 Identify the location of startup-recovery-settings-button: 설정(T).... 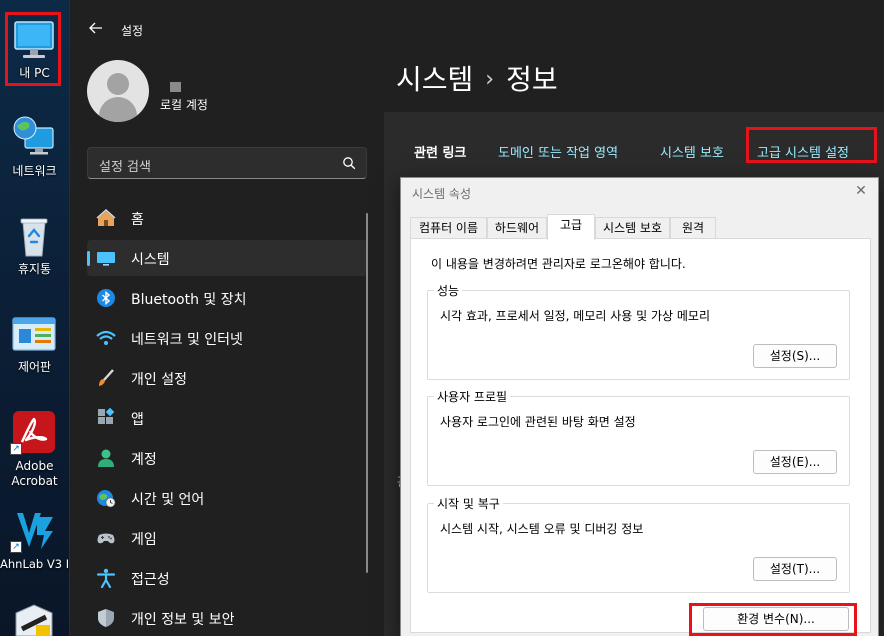
(795, 569).